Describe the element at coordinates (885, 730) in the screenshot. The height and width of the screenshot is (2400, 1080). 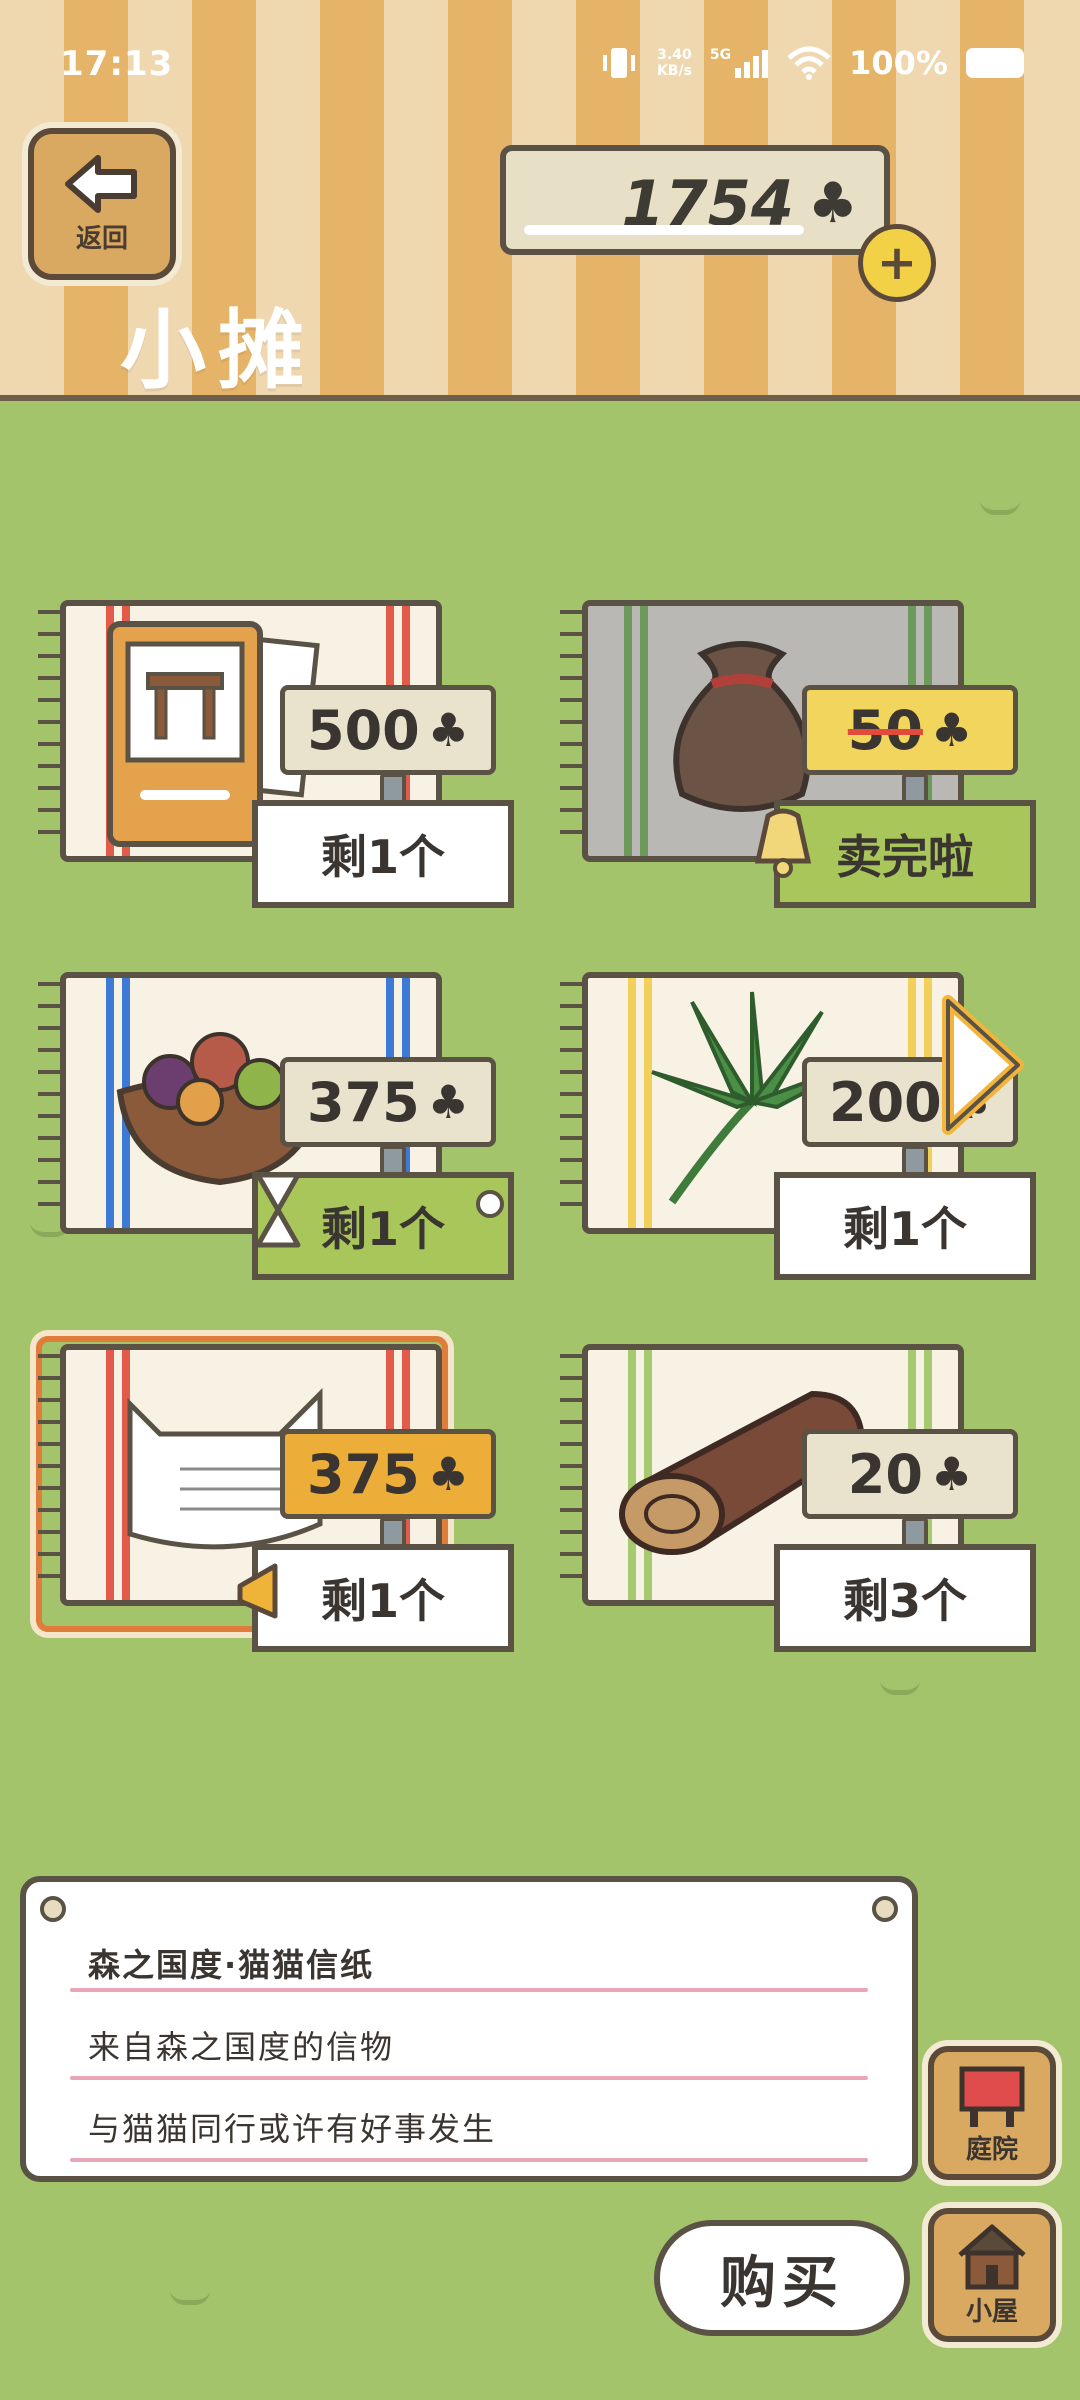
I see `item-price: 50` at that location.